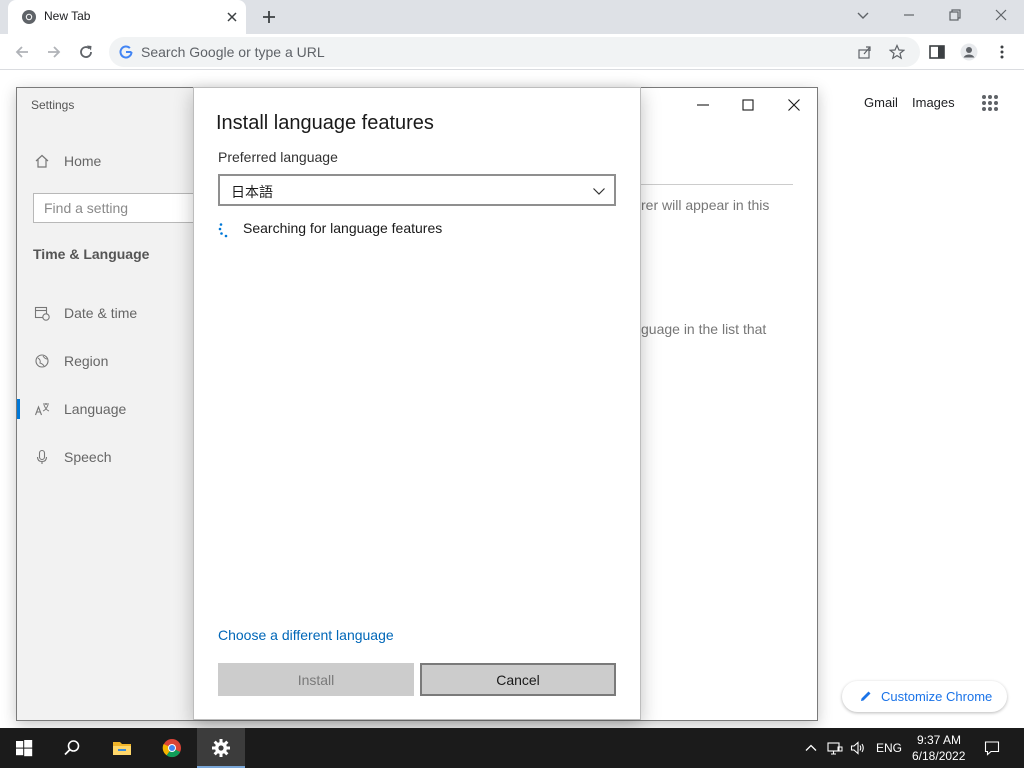 This screenshot has width=1024, height=768. I want to click on customize-chrome-button: Customize Chrome, so click(924, 696).